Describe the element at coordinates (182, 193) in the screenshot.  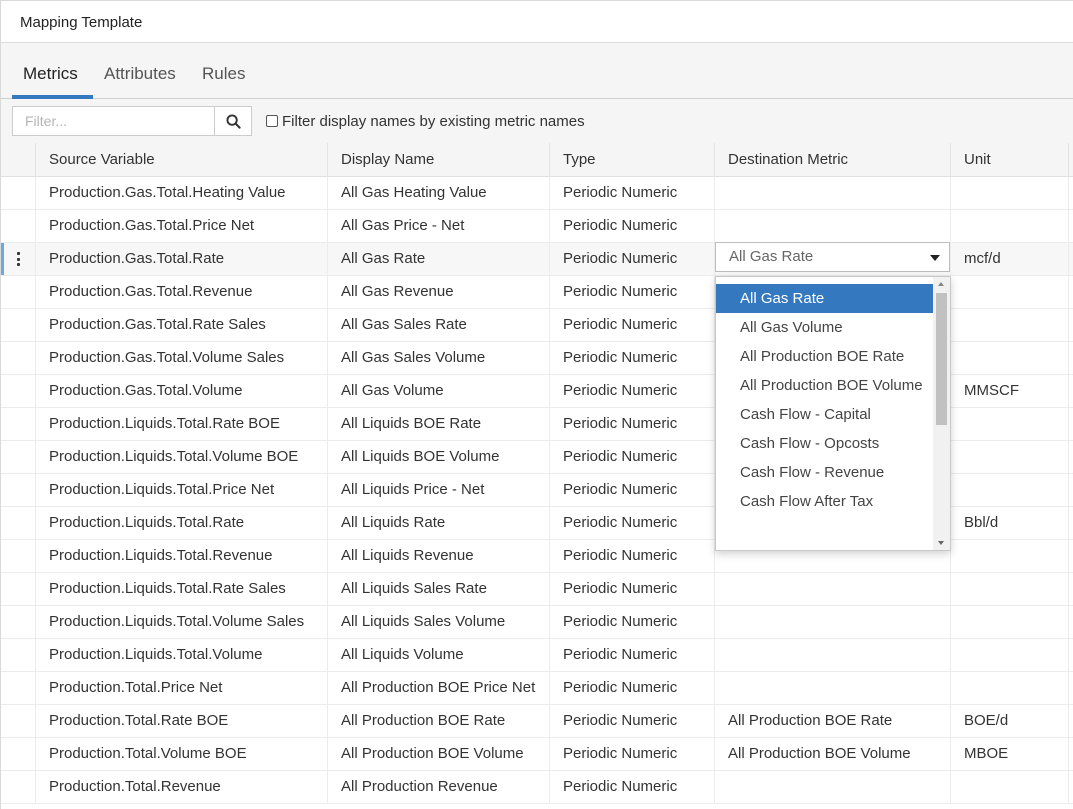
I see `cell-source-variable: Production.Gas.Total.Heating Value` at that location.